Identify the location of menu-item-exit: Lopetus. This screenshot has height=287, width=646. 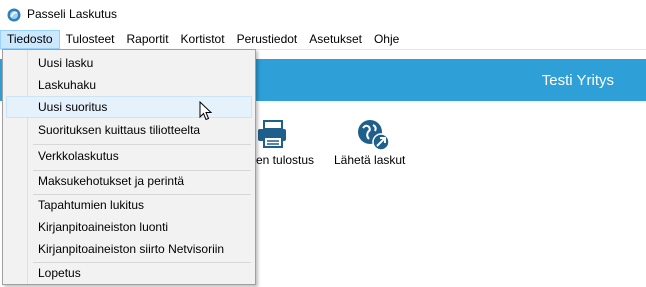
(129, 273).